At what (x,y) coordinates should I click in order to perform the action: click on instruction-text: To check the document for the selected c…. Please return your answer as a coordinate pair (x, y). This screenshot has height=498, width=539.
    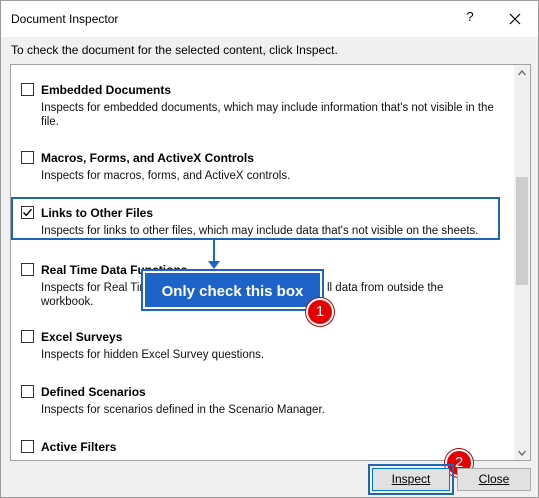
    Looking at the image, I should click on (174, 50).